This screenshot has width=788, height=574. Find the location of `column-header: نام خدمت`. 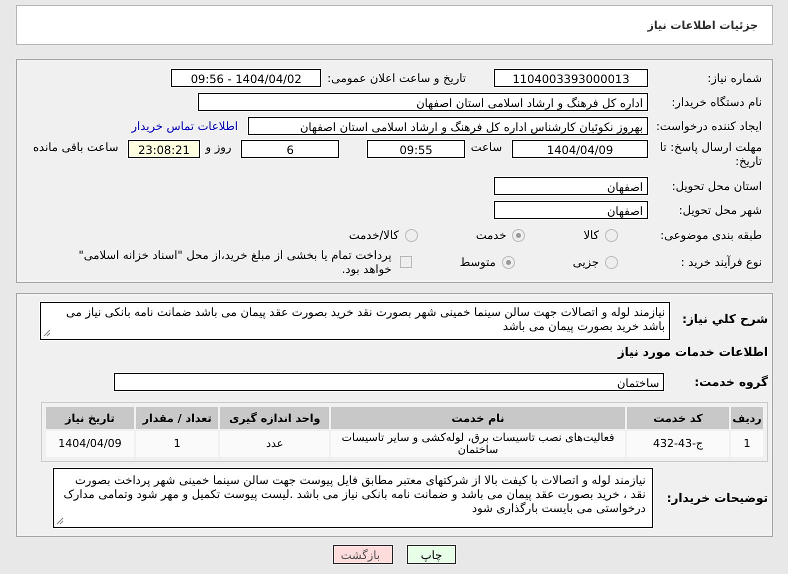

column-header: نام خدمت is located at coordinates (478, 418).